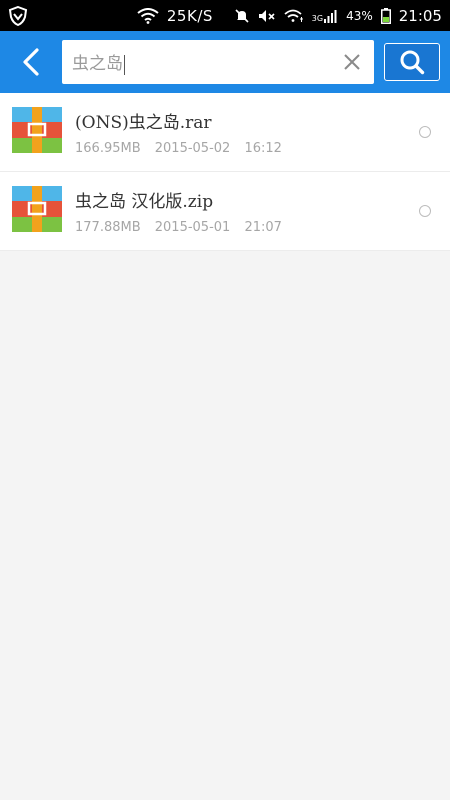  Describe the element at coordinates (144, 202) in the screenshot. I see `file-name: 虫之岛 汉化版.zip` at that location.